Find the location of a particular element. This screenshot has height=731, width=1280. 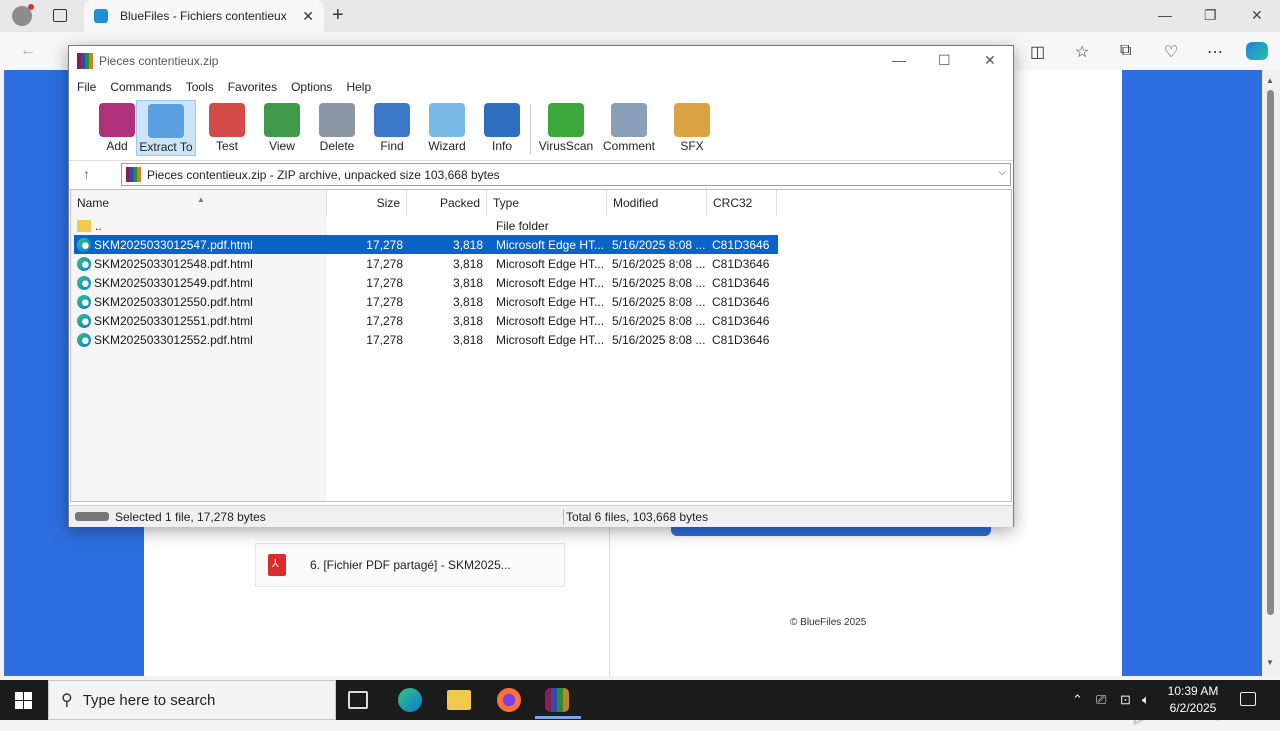

col-crc32: CRC32 is located at coordinates (742, 203).